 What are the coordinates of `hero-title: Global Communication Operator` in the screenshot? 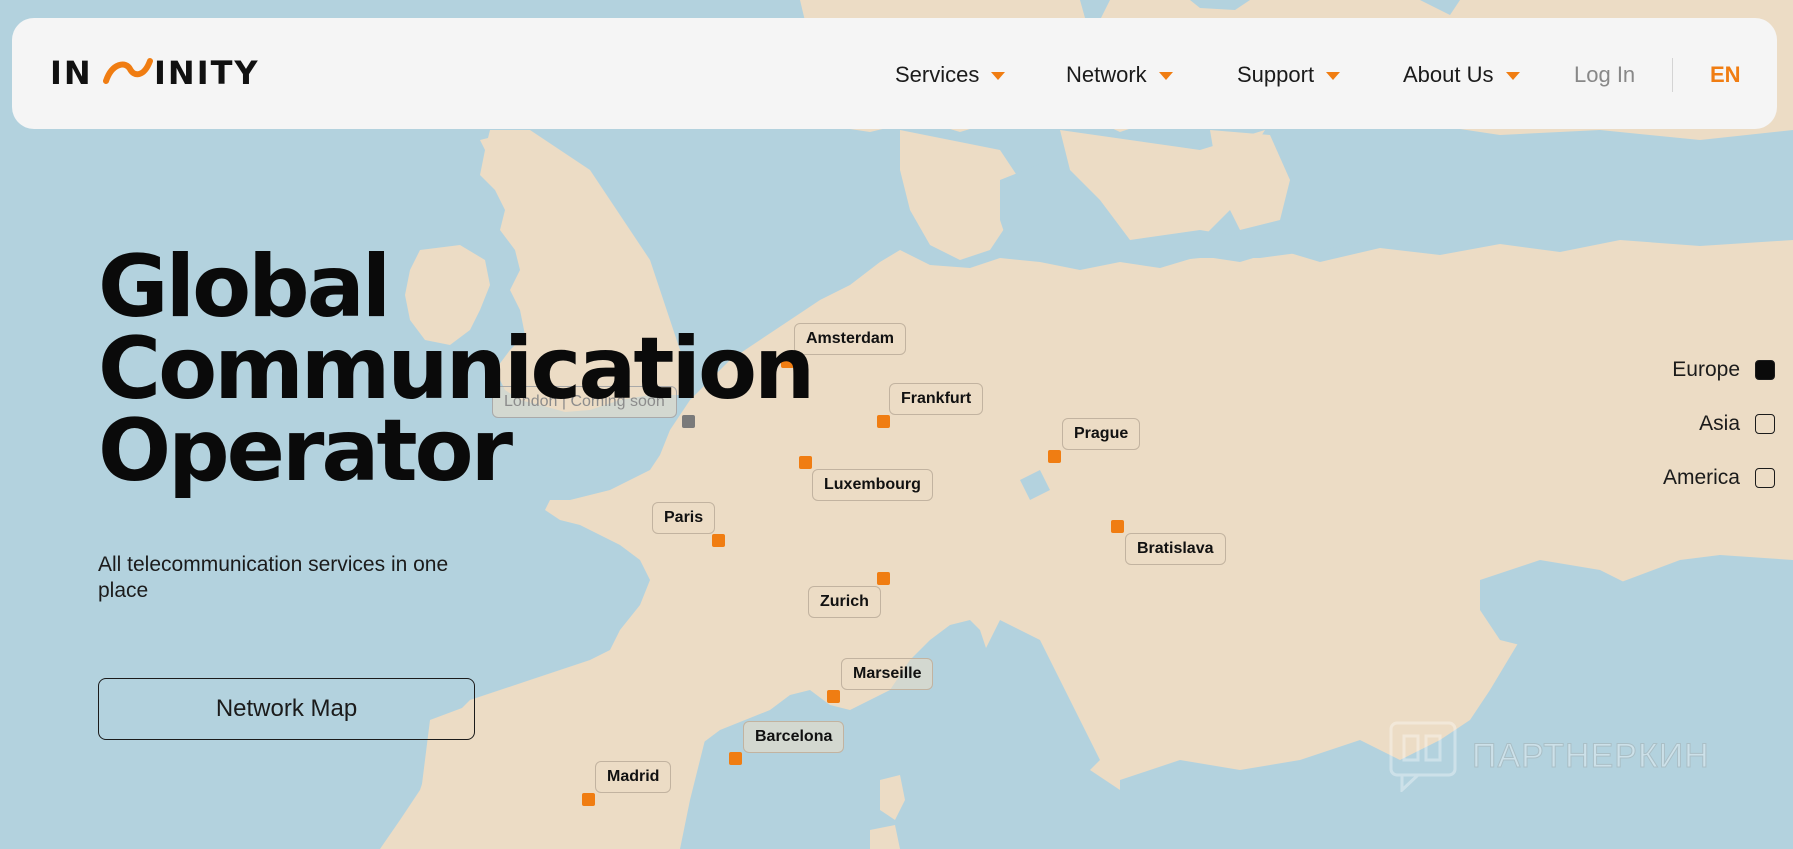 It's located at (456, 369).